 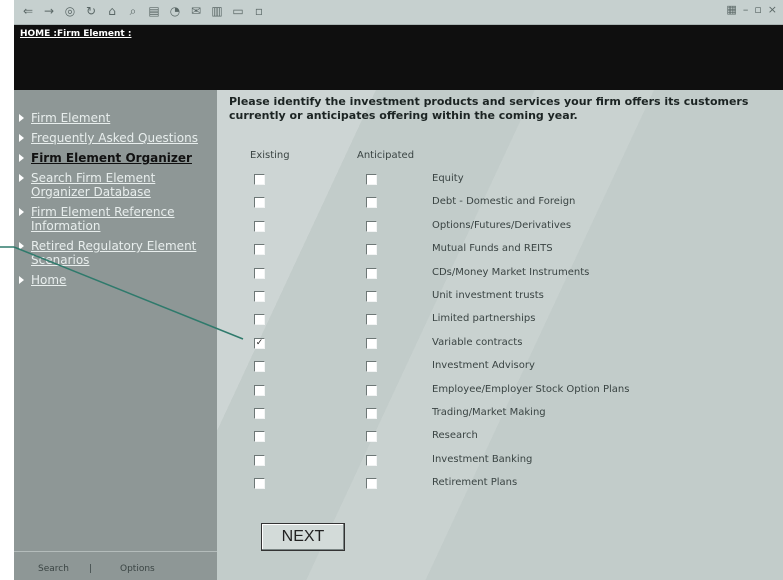 What do you see at coordinates (492, 249) in the screenshot?
I see `product-label: Mutual Funds and REITS` at bounding box center [492, 249].